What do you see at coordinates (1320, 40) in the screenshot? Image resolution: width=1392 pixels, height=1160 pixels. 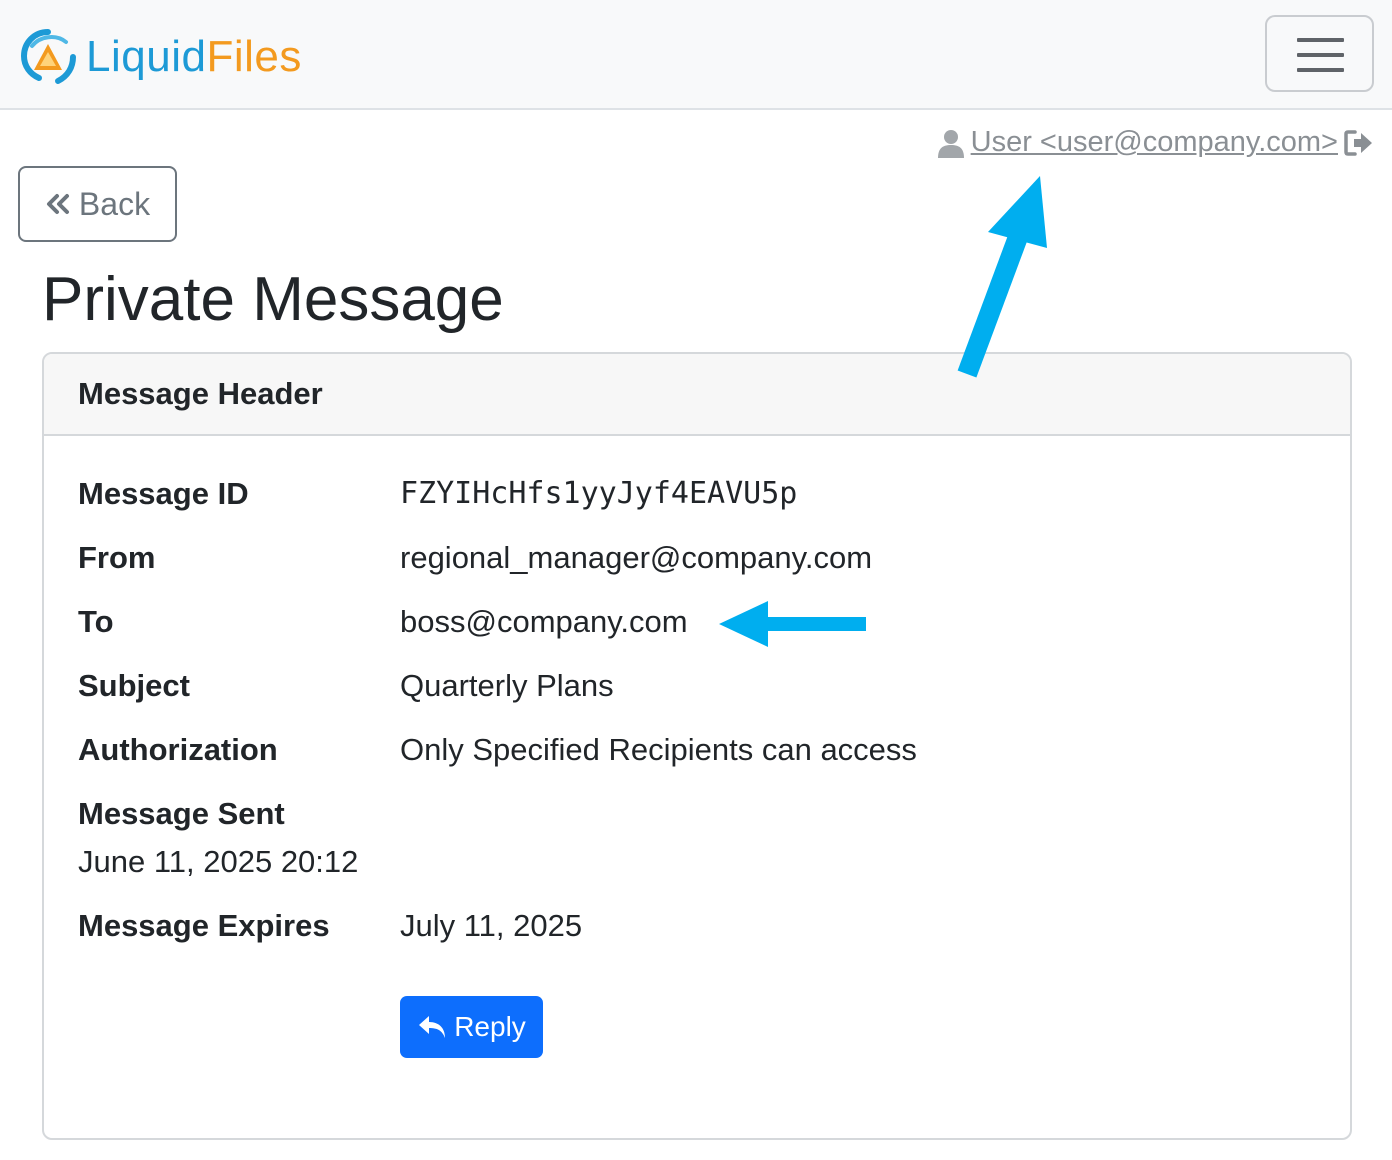 I see `hamburger-icon-bar-top` at bounding box center [1320, 40].